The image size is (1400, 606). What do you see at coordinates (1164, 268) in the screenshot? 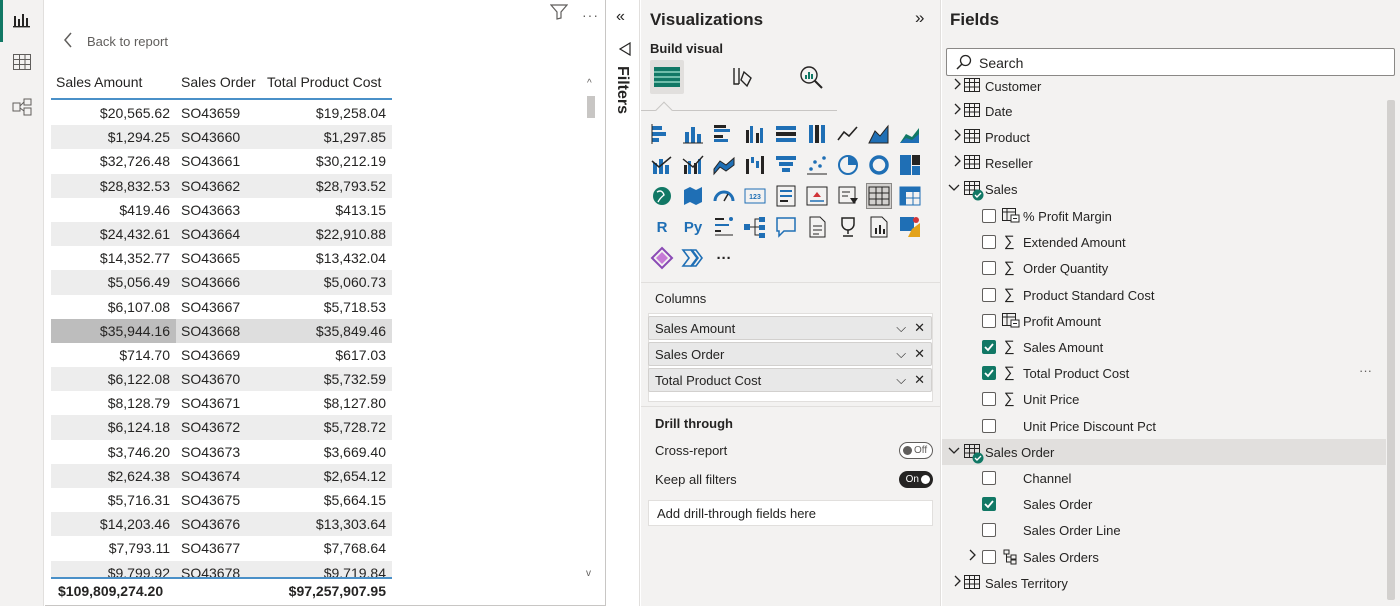
I see `field-order-quantity: ∑ Order Quantity` at bounding box center [1164, 268].